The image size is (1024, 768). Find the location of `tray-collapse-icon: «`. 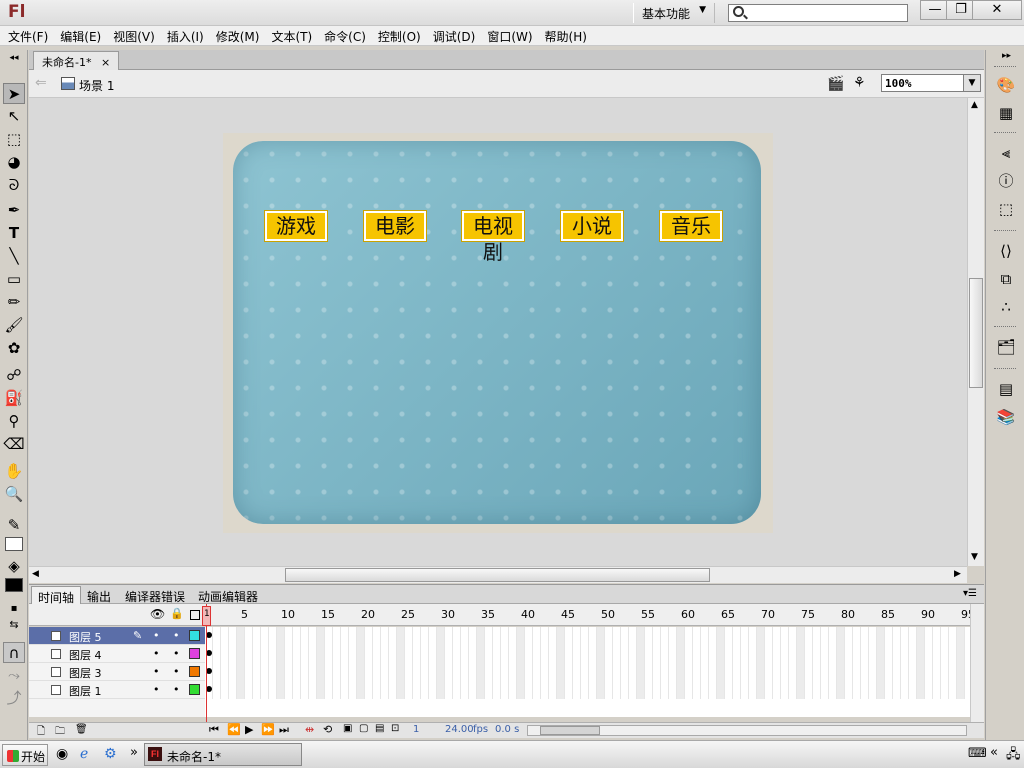

tray-collapse-icon: « is located at coordinates (994, 752).